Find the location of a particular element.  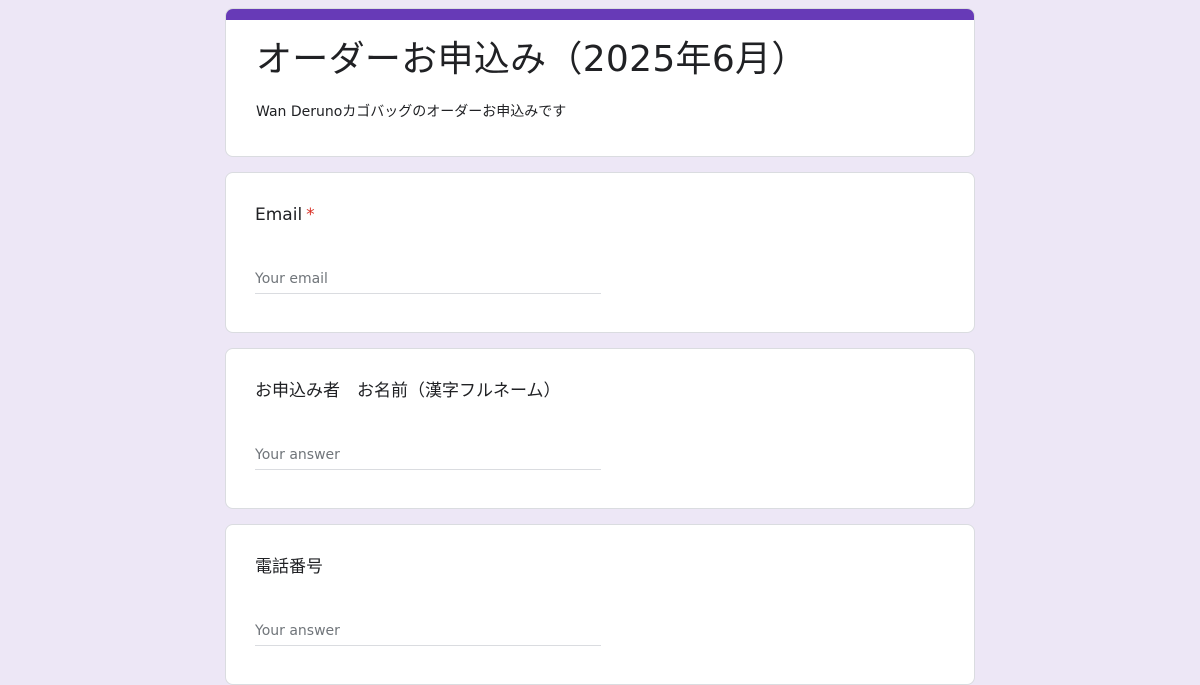

question-card-email: Email * is located at coordinates (600, 252).